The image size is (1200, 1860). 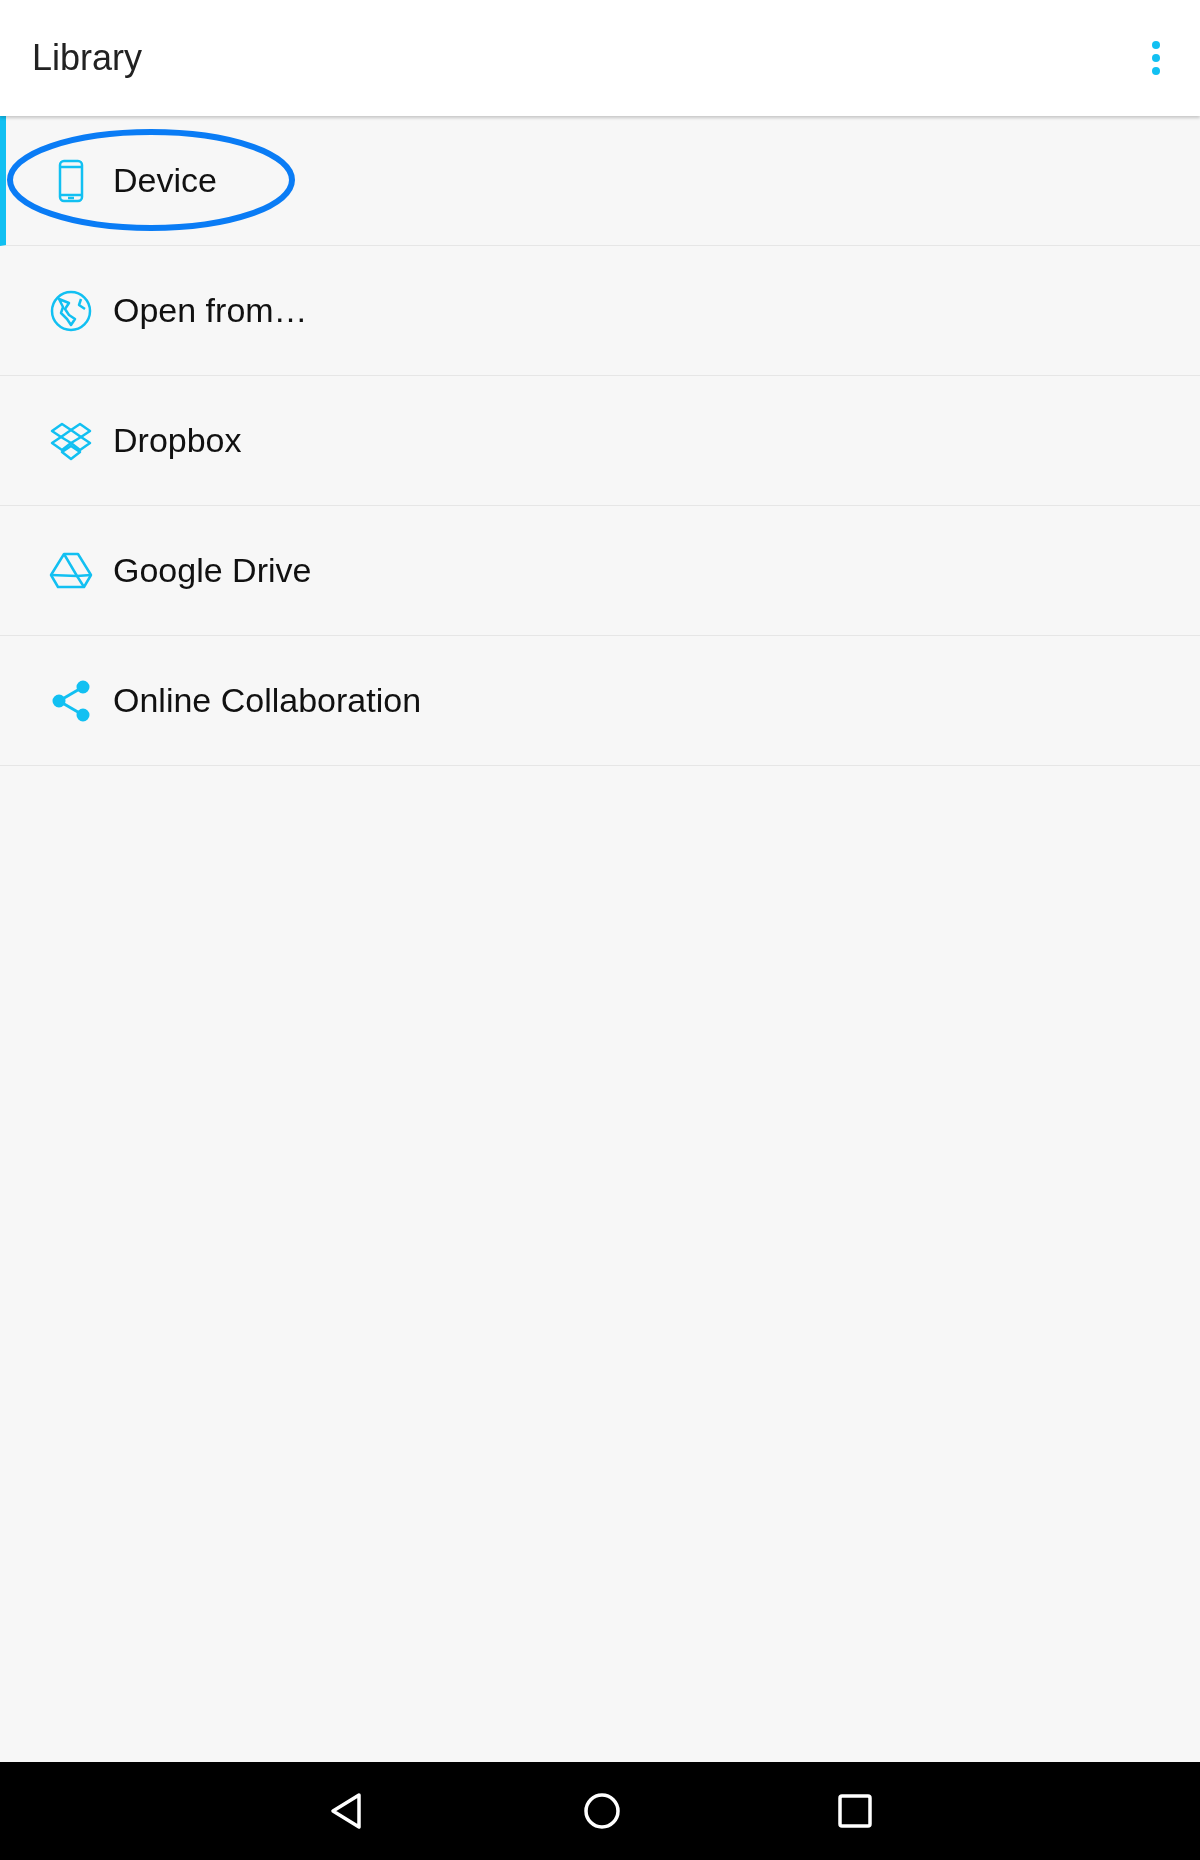 I want to click on more-vertical-icon, so click(x=1156, y=58).